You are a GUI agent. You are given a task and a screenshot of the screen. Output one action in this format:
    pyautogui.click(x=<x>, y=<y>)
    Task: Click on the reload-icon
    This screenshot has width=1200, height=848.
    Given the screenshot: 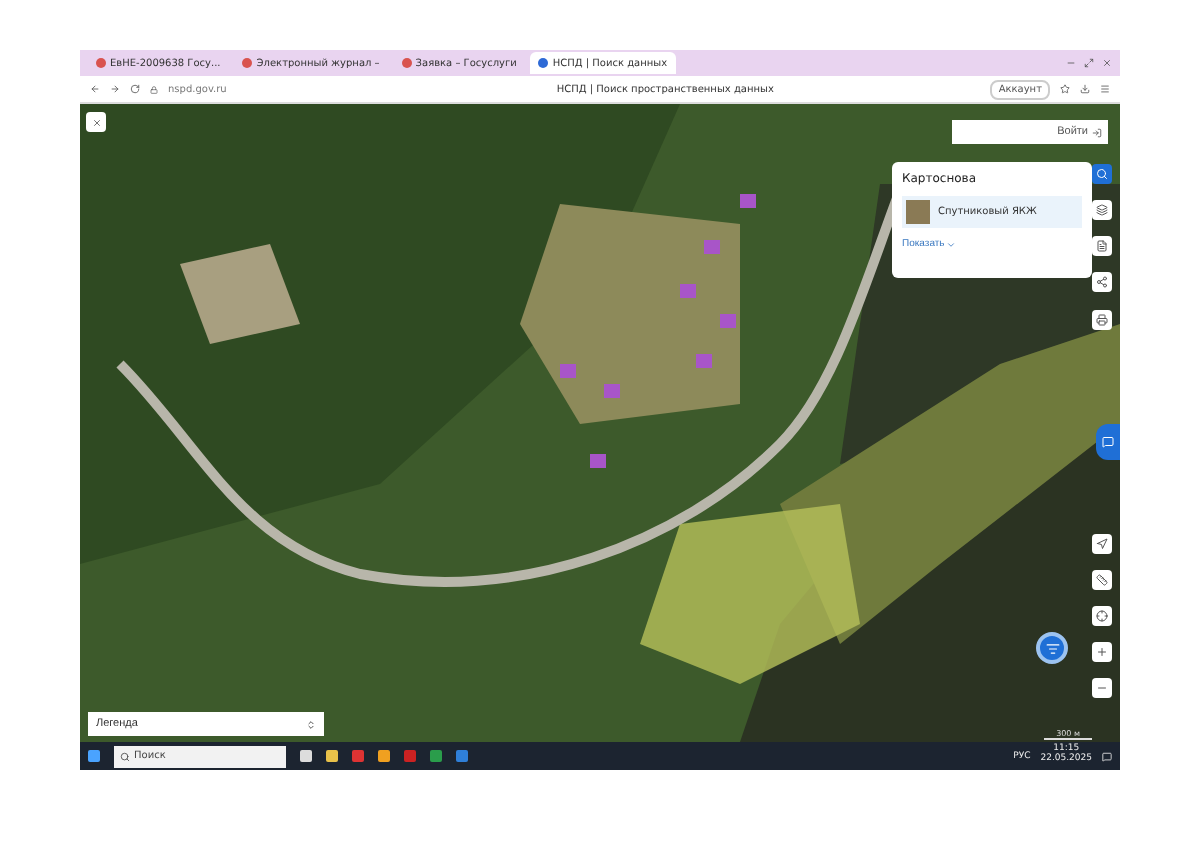 What is the action you would take?
    pyautogui.click(x=135, y=89)
    